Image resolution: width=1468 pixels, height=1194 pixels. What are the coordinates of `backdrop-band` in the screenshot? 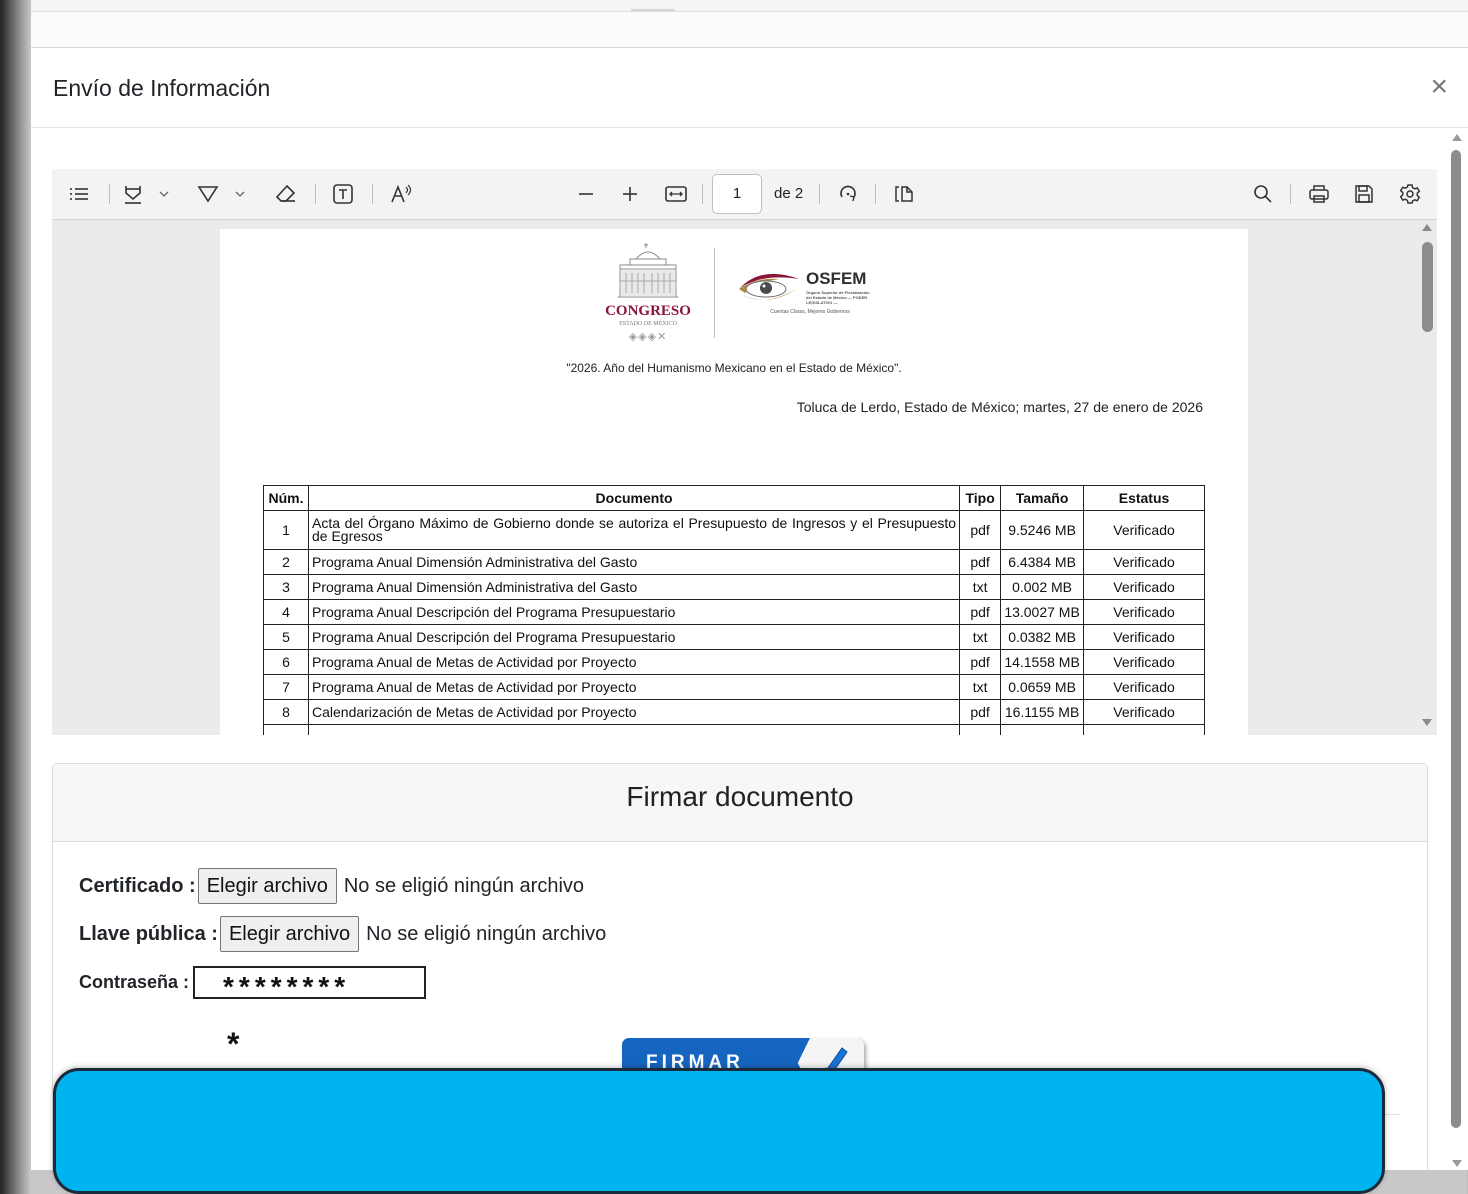 It's located at (749, 29).